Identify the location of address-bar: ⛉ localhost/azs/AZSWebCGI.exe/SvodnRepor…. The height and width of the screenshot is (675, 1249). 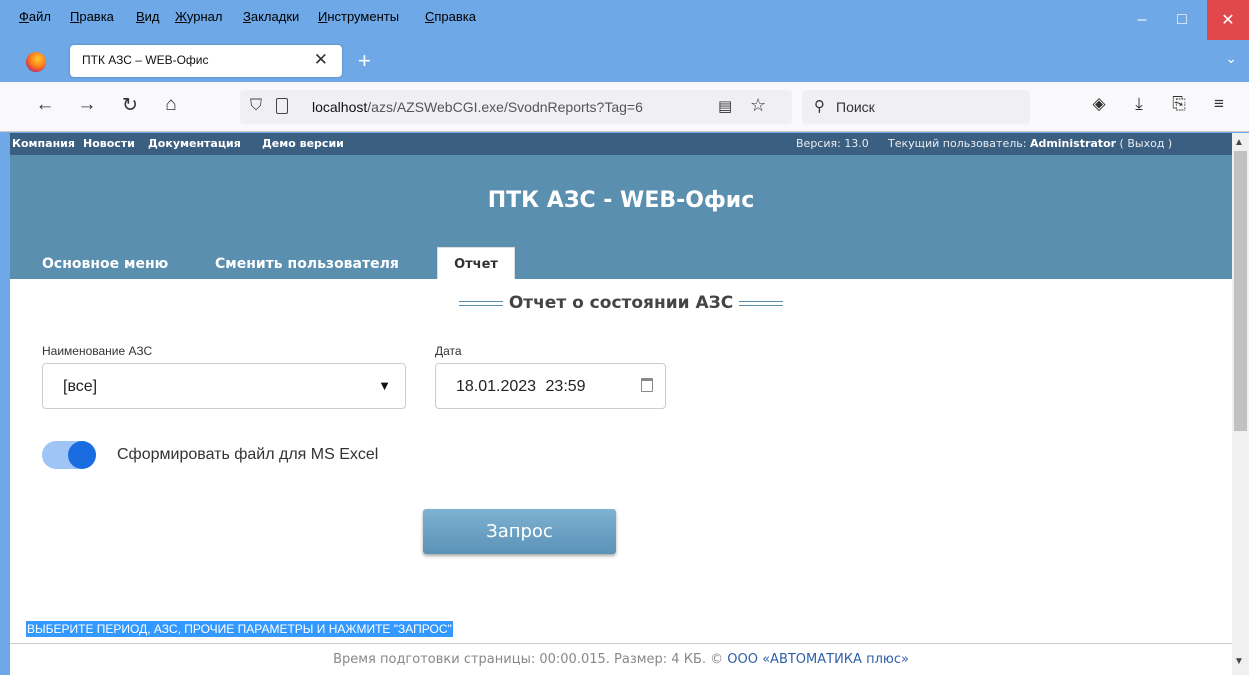
(516, 107).